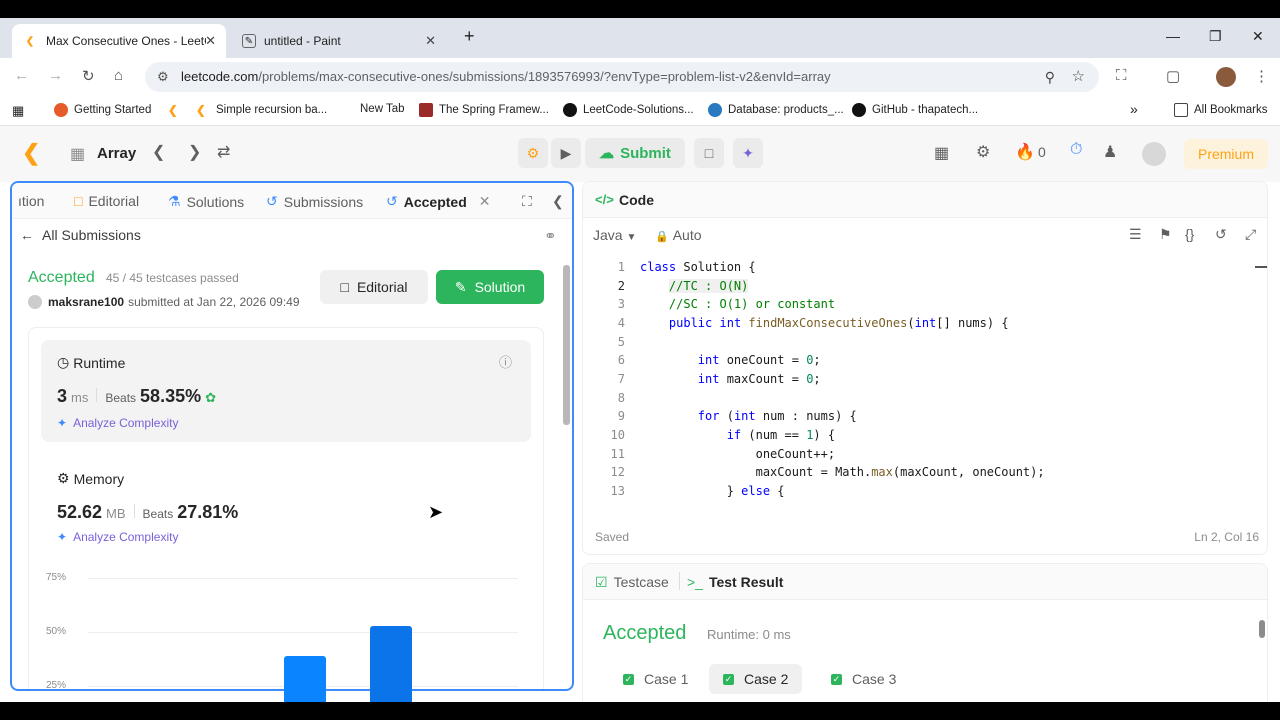  What do you see at coordinates (752, 304) in the screenshot?
I see `code-line: //SC : O(1) or constant` at bounding box center [752, 304].